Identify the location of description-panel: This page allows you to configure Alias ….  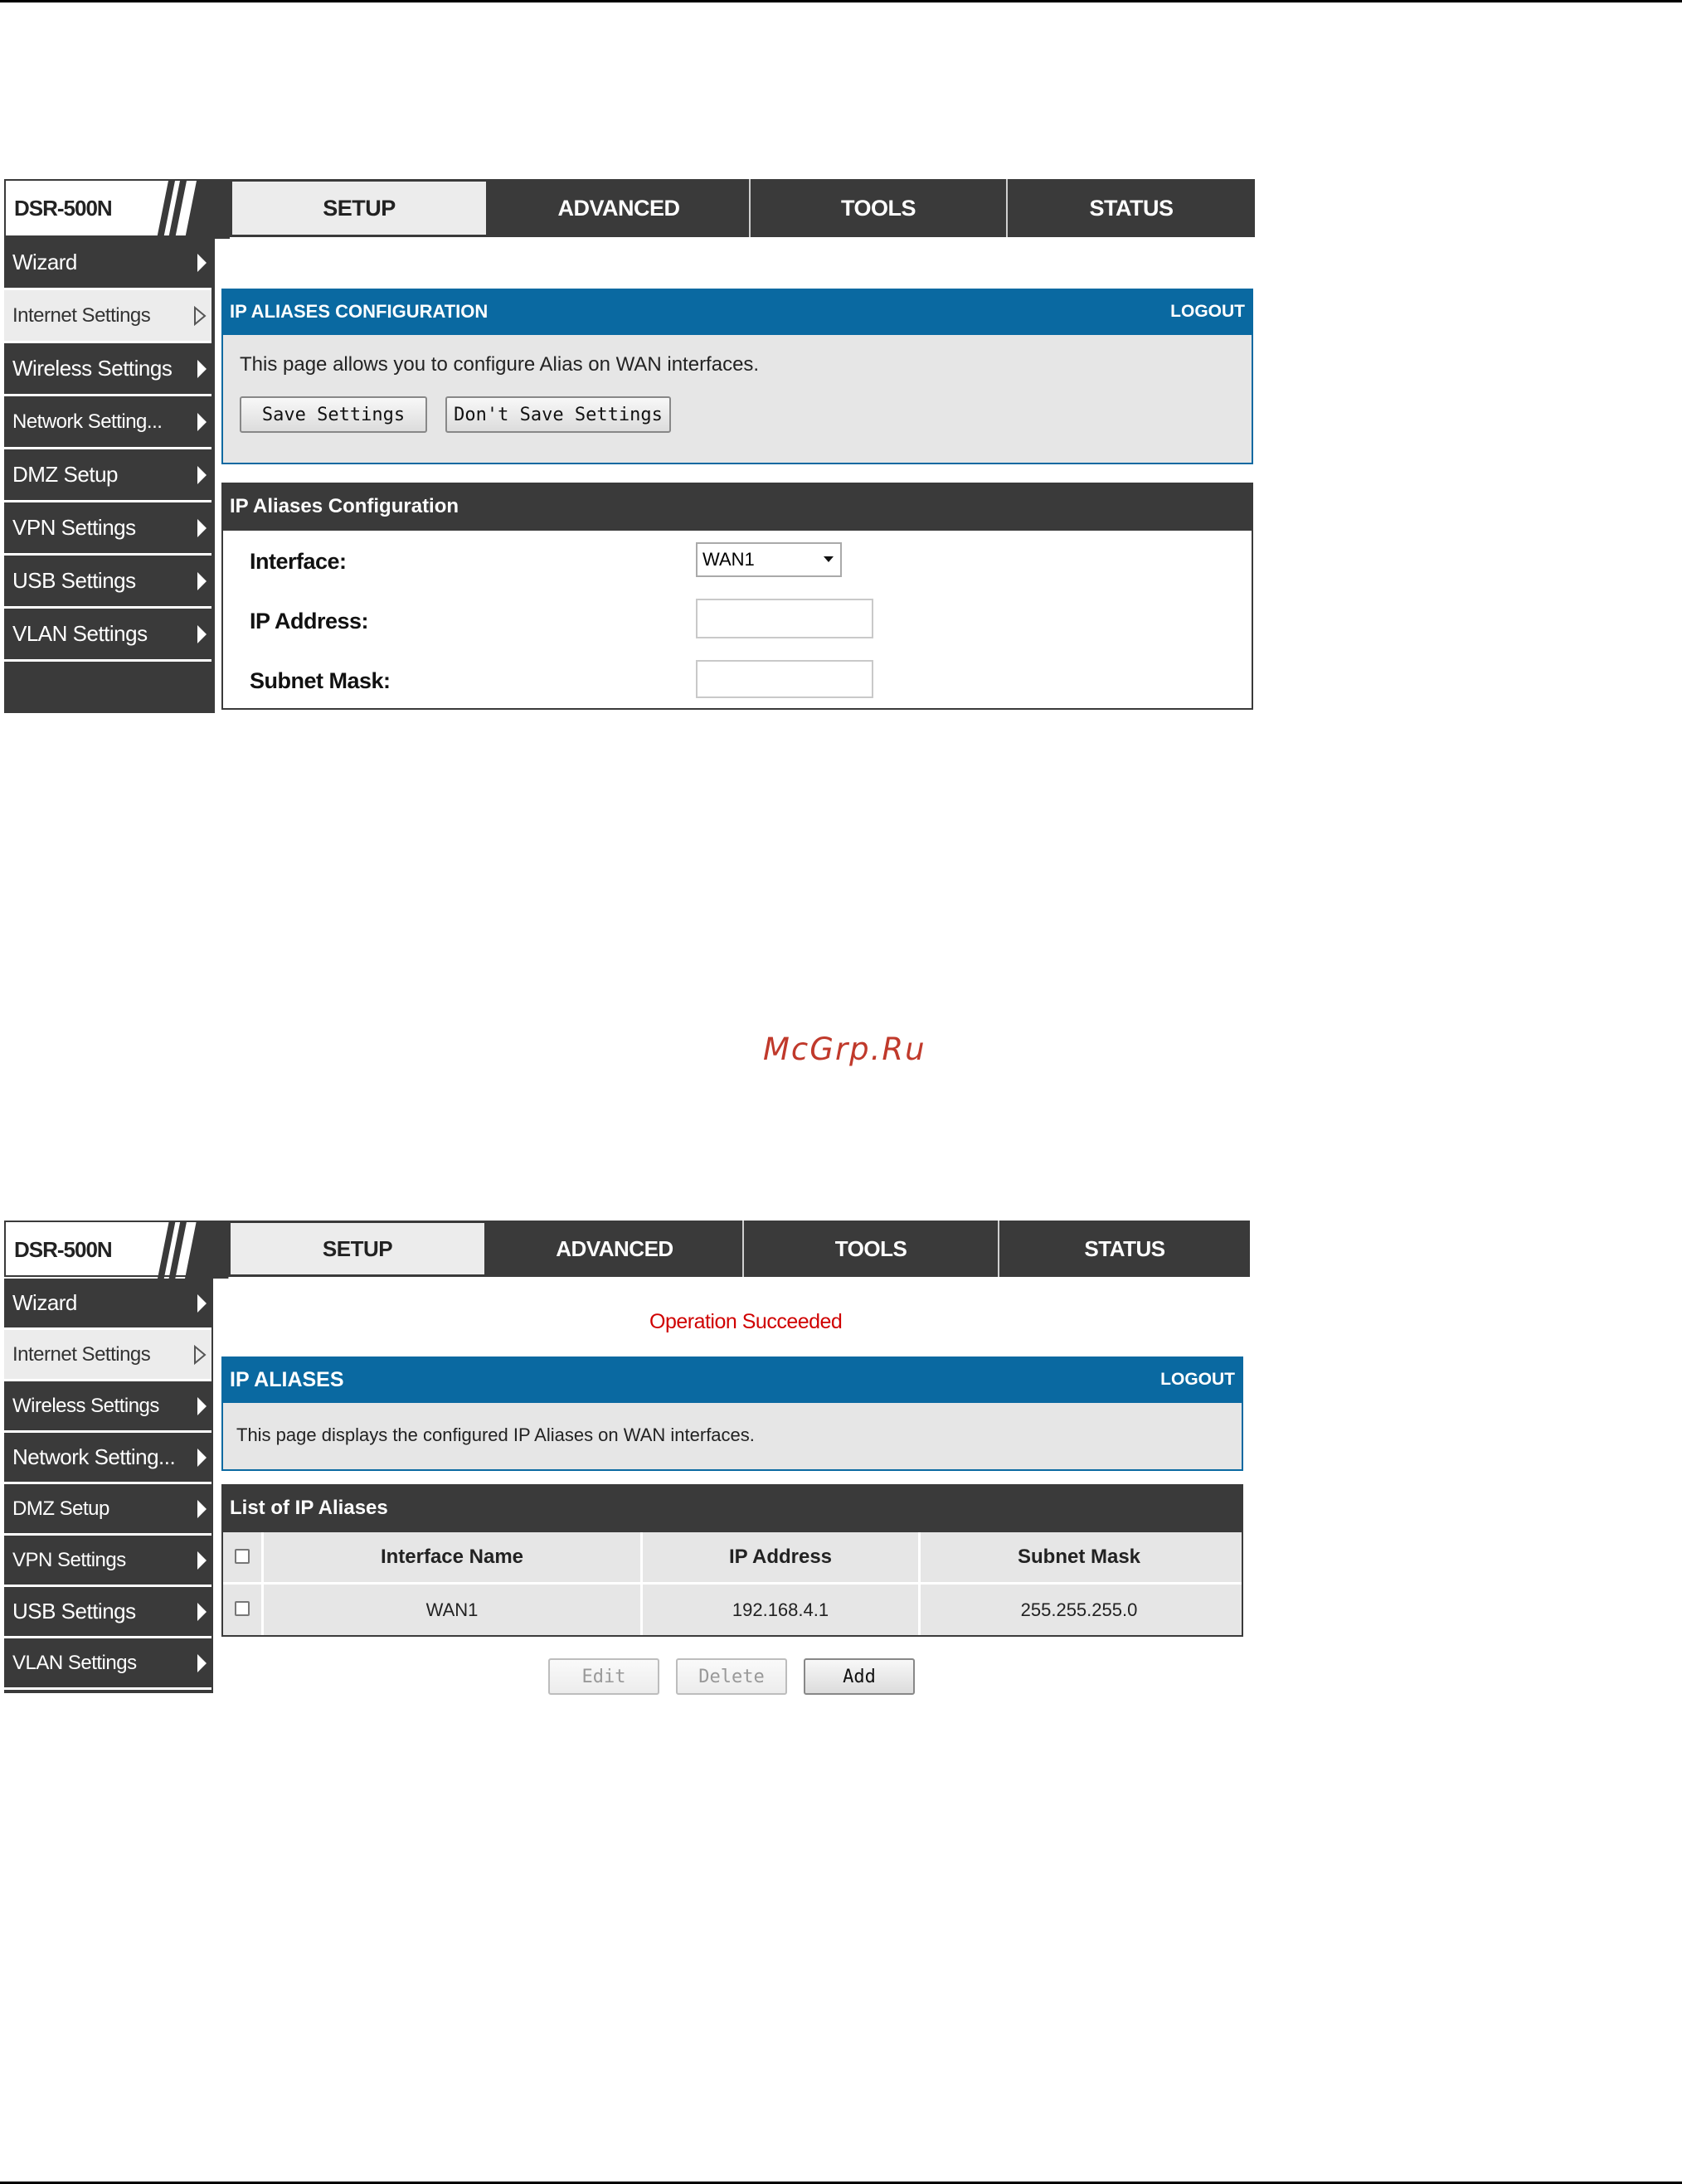
(737, 399).